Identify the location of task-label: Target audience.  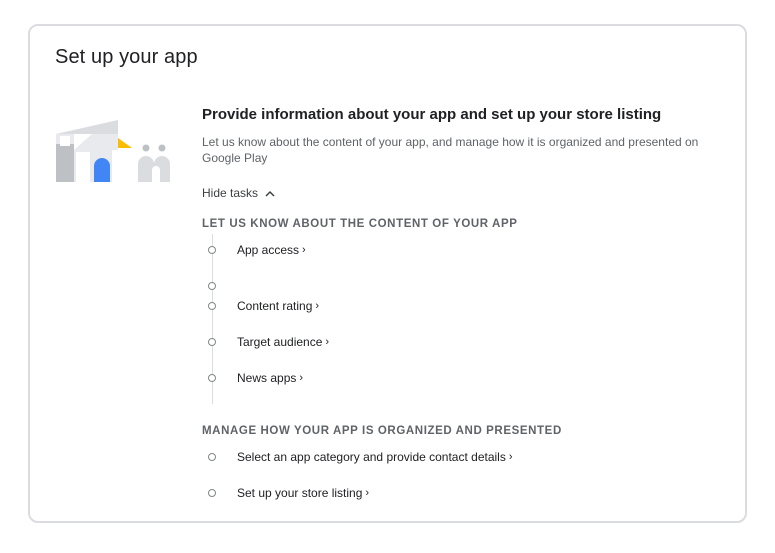
(280, 342).